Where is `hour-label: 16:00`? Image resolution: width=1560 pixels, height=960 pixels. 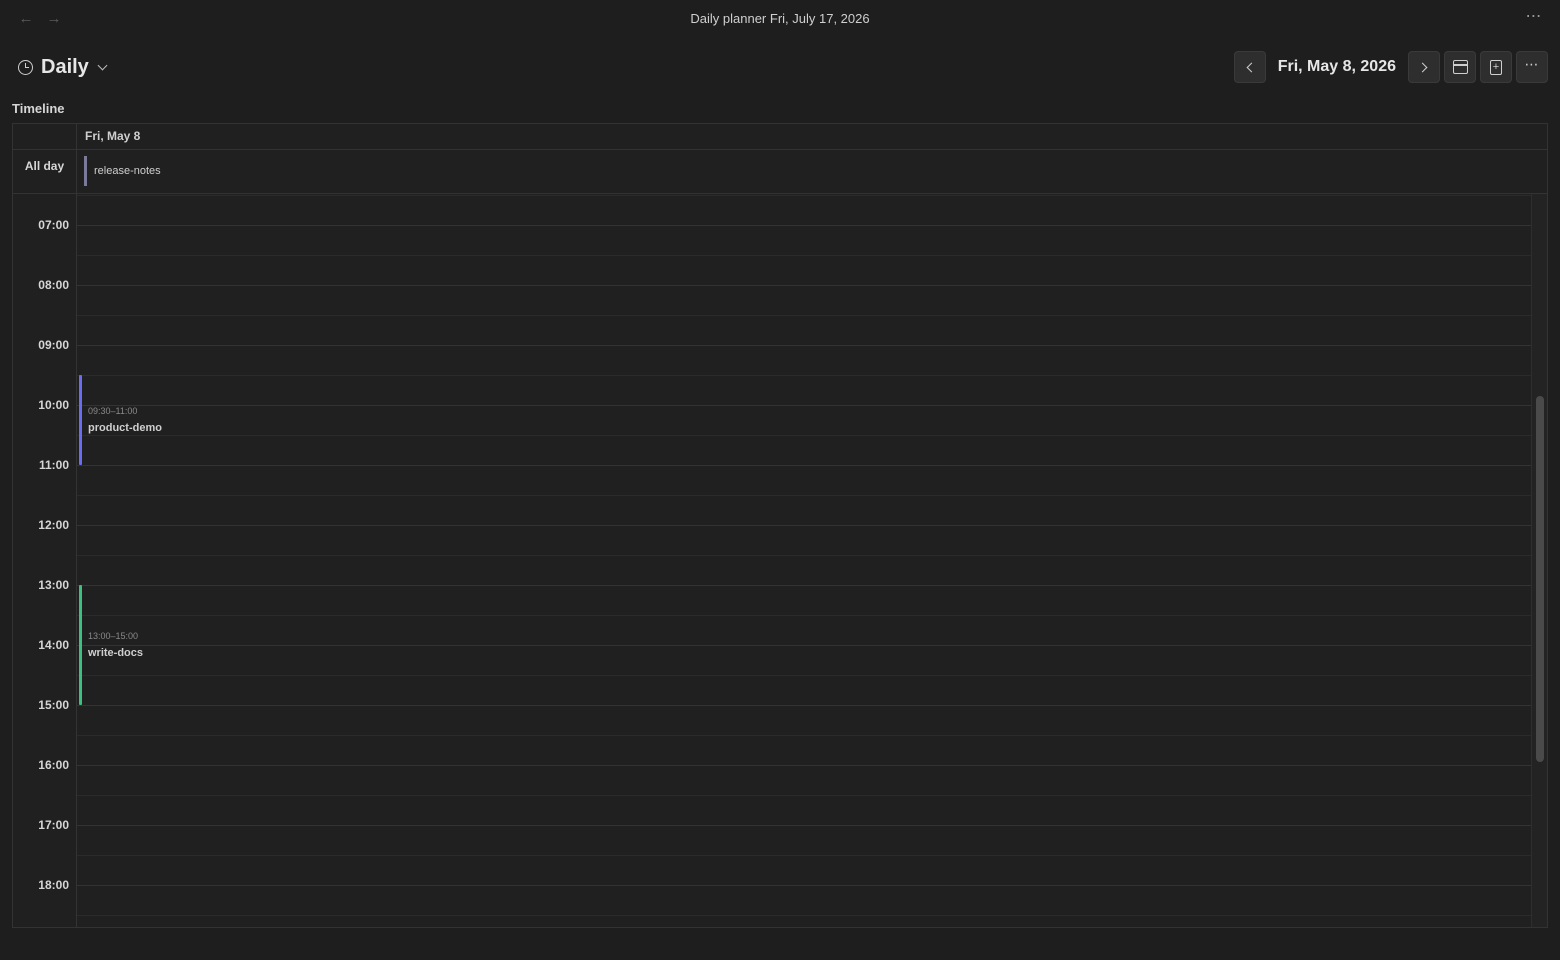 hour-label: 16:00 is located at coordinates (53, 765).